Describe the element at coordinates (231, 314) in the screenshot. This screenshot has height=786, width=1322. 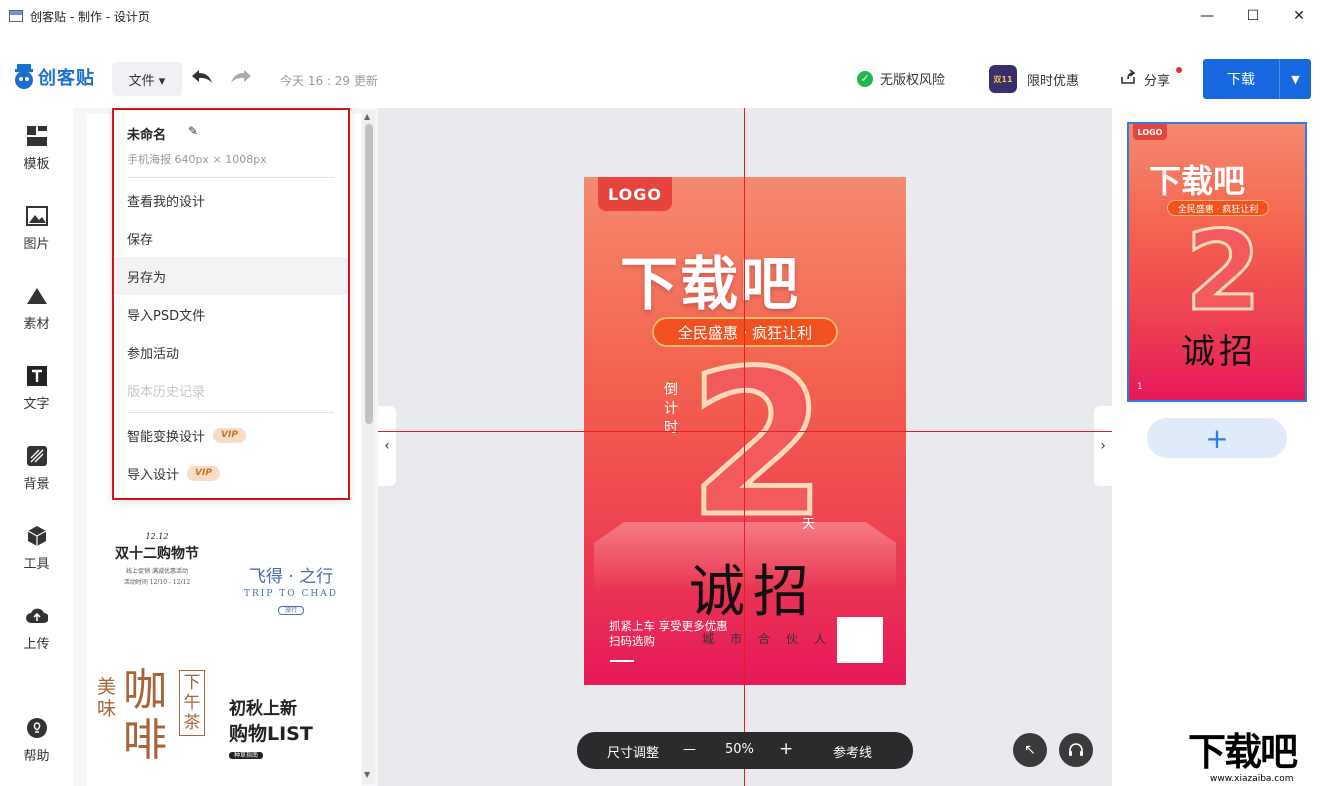
I see `menu-item-import-psd: 导入PSD文件` at that location.